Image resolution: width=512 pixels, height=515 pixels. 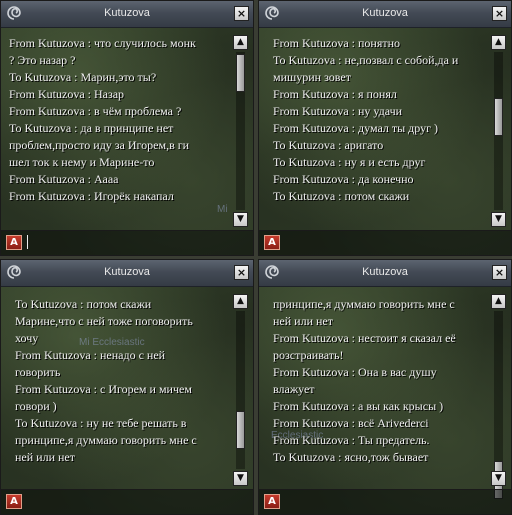 I want to click on chat-line: говори ), so click(x=36, y=406).